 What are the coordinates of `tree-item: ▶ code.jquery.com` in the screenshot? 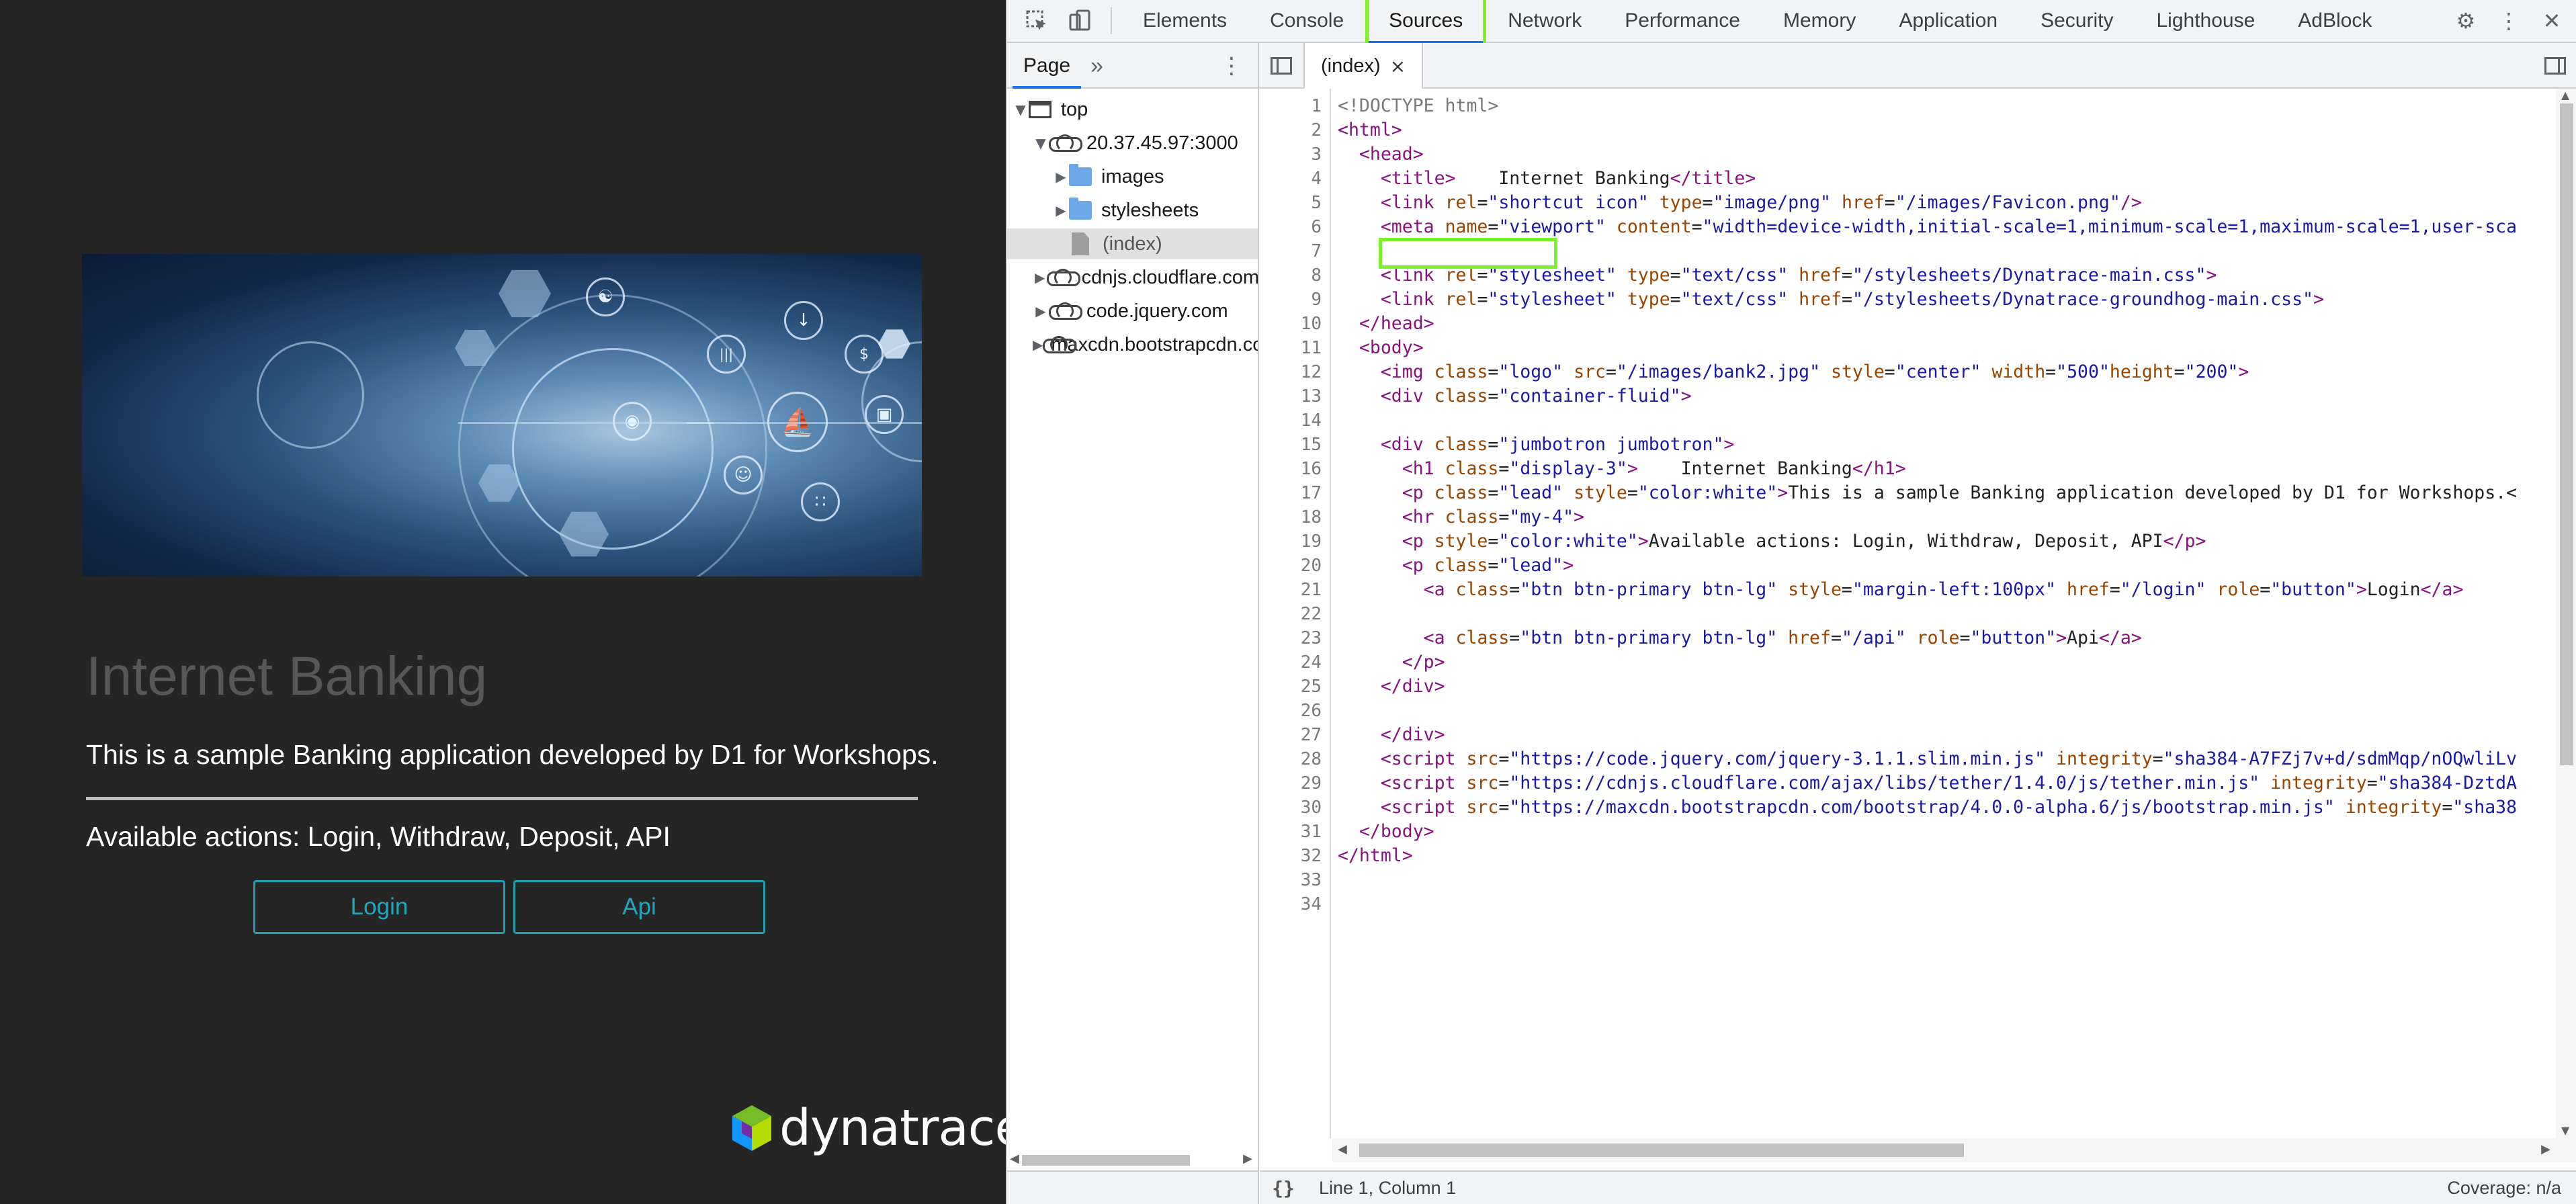 It's located at (1132, 311).